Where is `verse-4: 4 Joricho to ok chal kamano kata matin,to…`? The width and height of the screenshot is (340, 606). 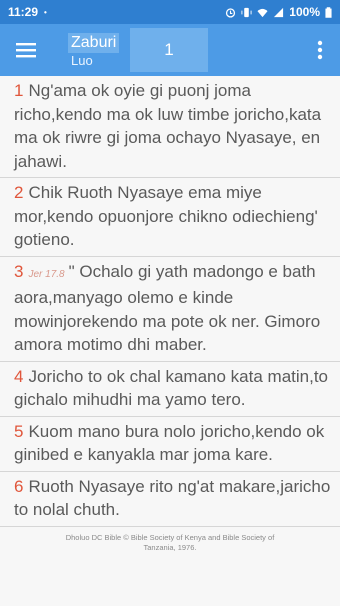
verse-4: 4 Joricho to ok chal kamano kata matin,to… is located at coordinates (170, 389).